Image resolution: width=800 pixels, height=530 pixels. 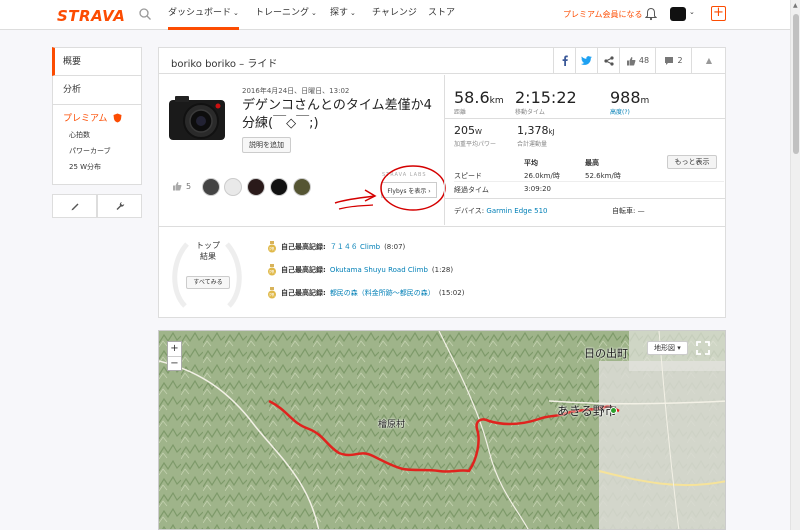 What do you see at coordinates (208, 282) in the screenshot?
I see `see-all-button: すべてみる` at bounding box center [208, 282].